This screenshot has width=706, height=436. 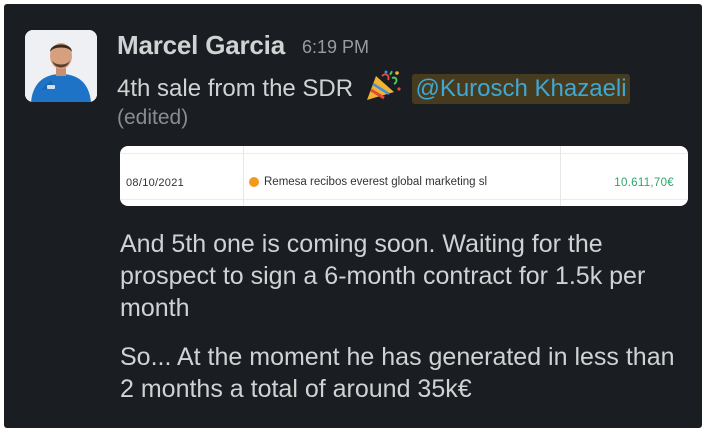 I want to click on transaction-date: 08/10/2021, so click(x=155, y=183).